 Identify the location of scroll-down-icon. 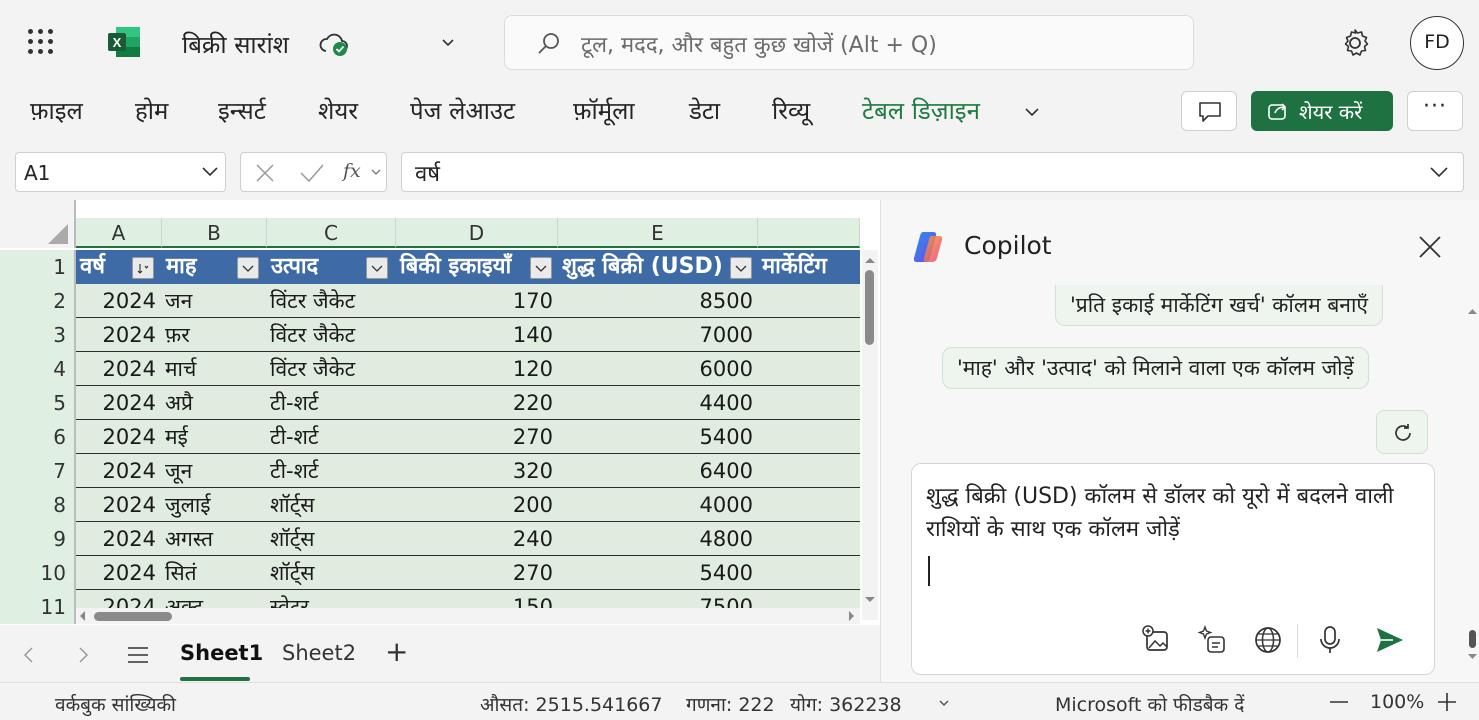
(870, 600).